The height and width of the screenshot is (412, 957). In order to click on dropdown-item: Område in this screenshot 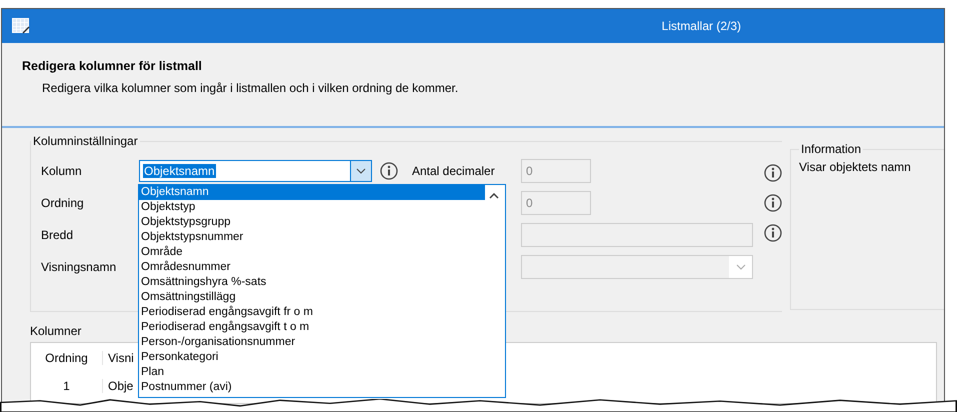, I will do `click(312, 252)`.